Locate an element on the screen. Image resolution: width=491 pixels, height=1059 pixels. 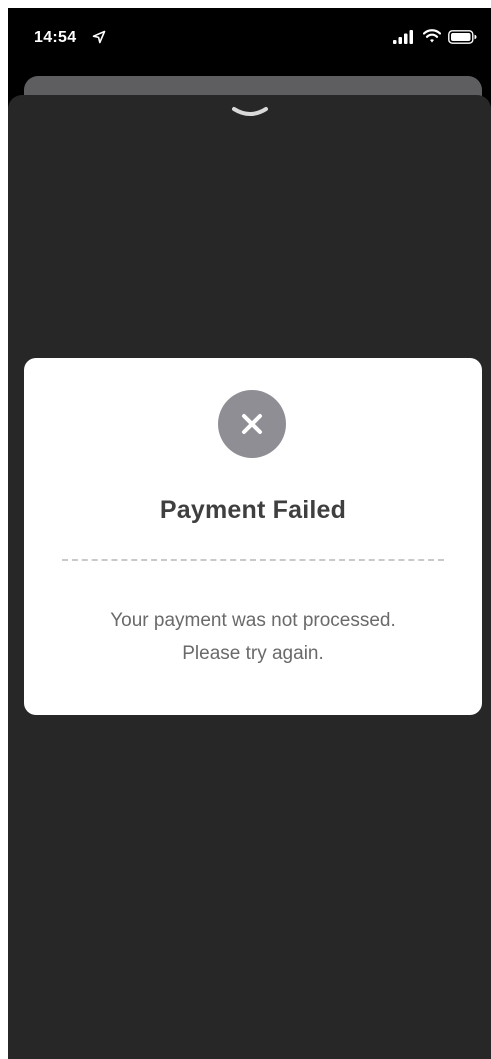
chevron-down-icon is located at coordinates (250, 113).